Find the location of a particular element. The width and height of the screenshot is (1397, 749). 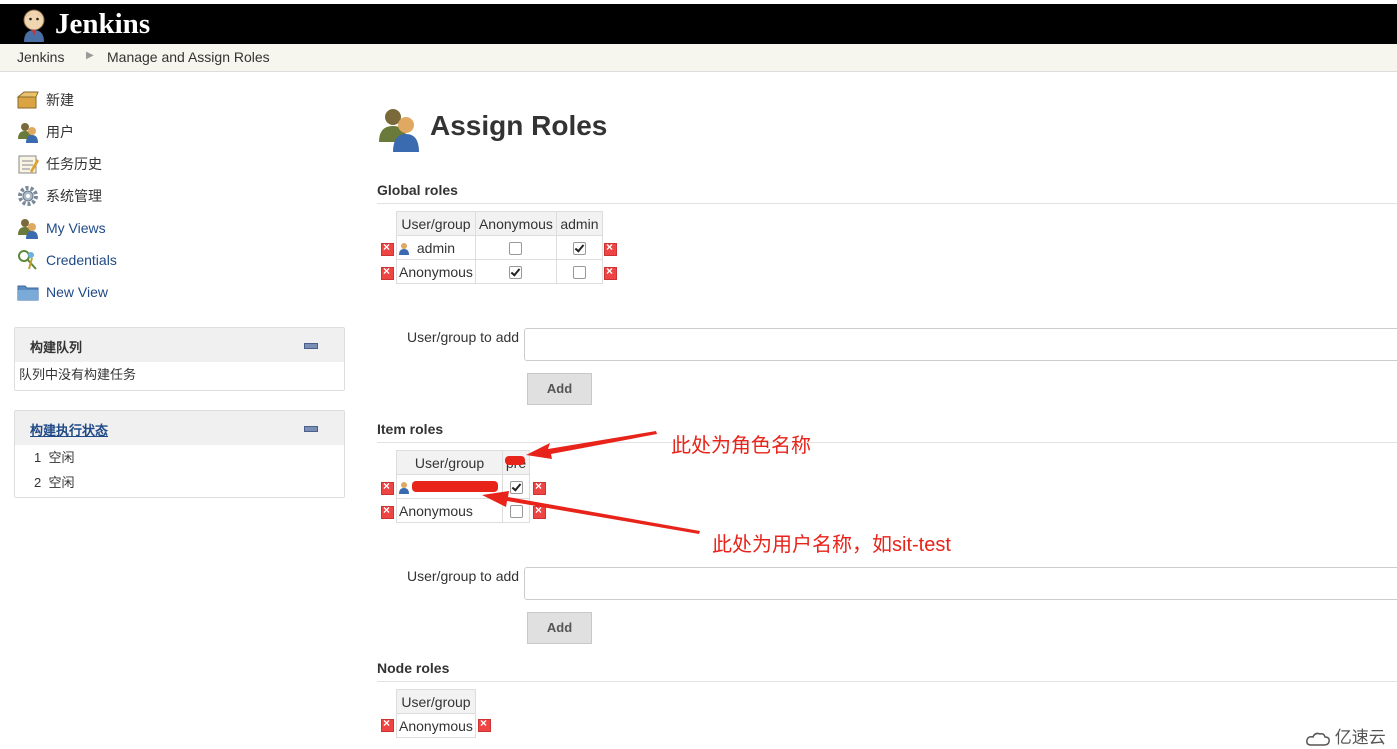

sidebar-item-users: 用户 is located at coordinates (45, 132).